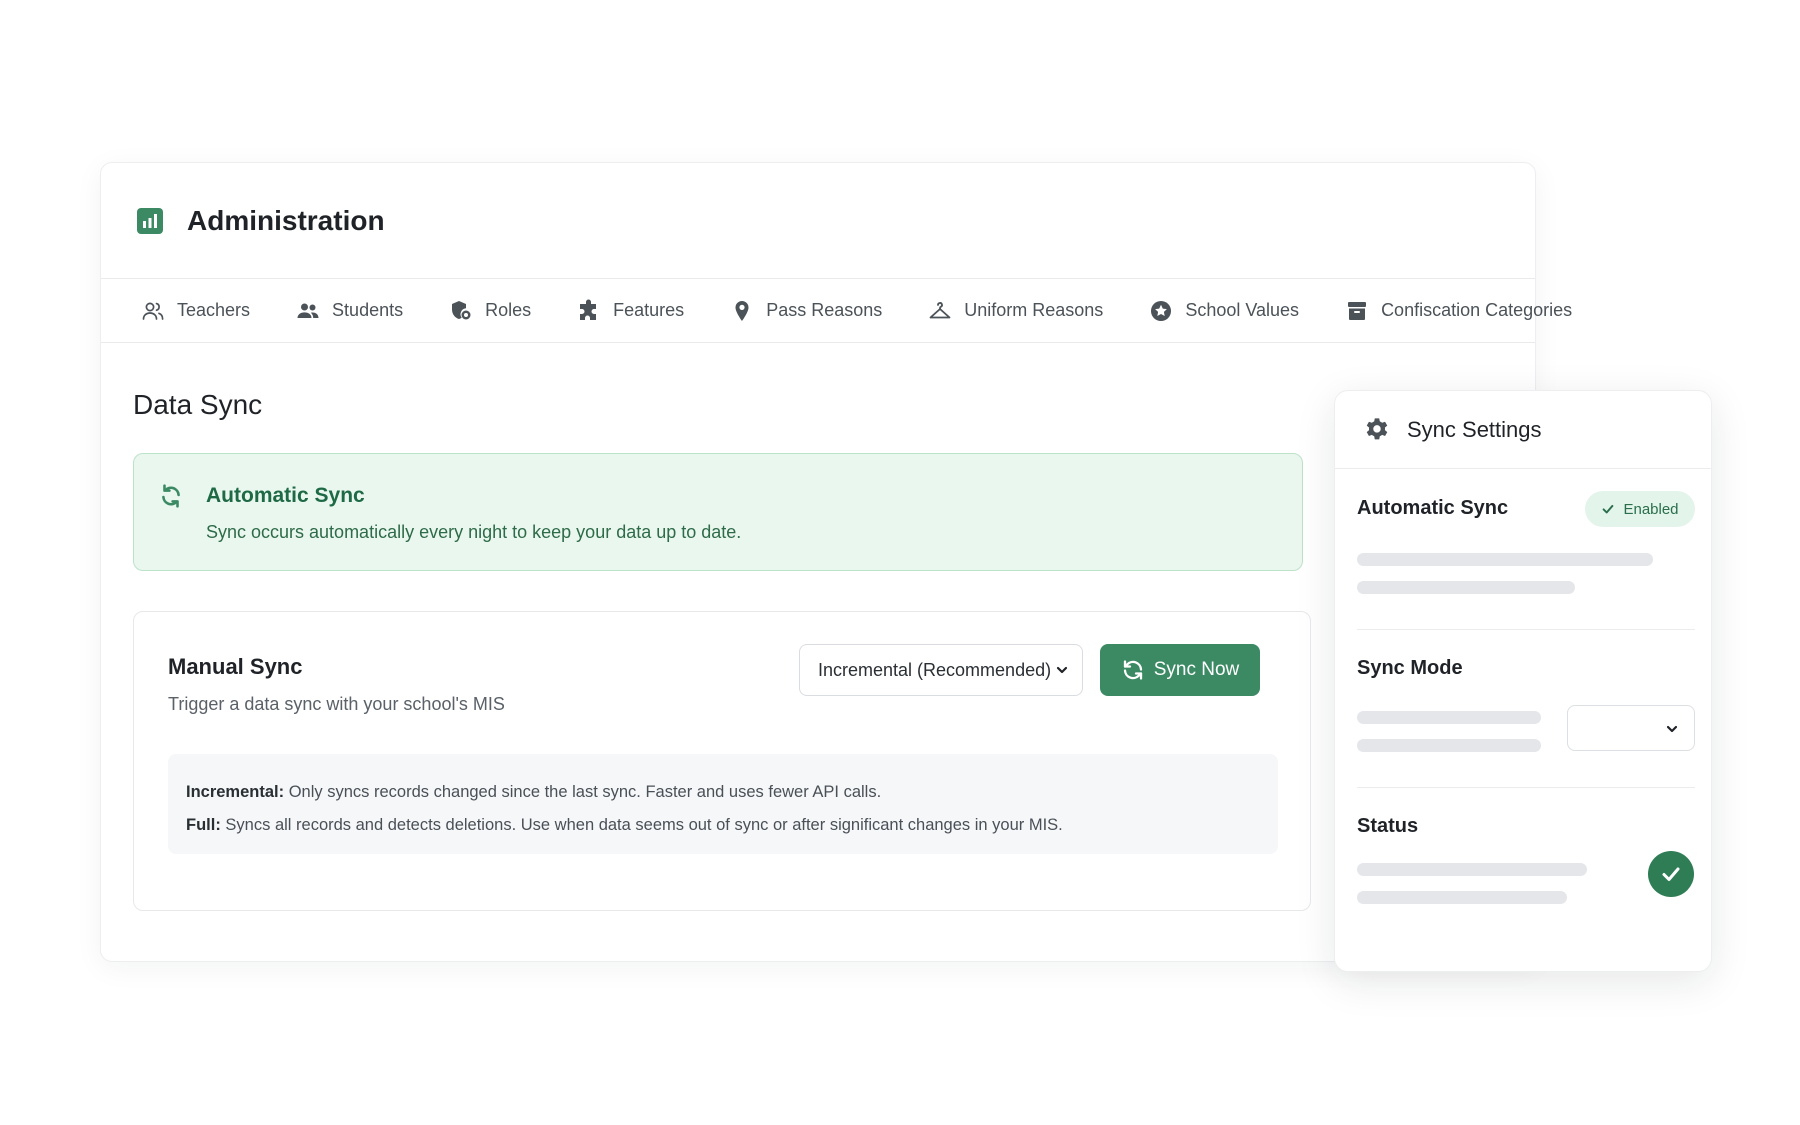  I want to click on gear-icon, so click(1377, 428).